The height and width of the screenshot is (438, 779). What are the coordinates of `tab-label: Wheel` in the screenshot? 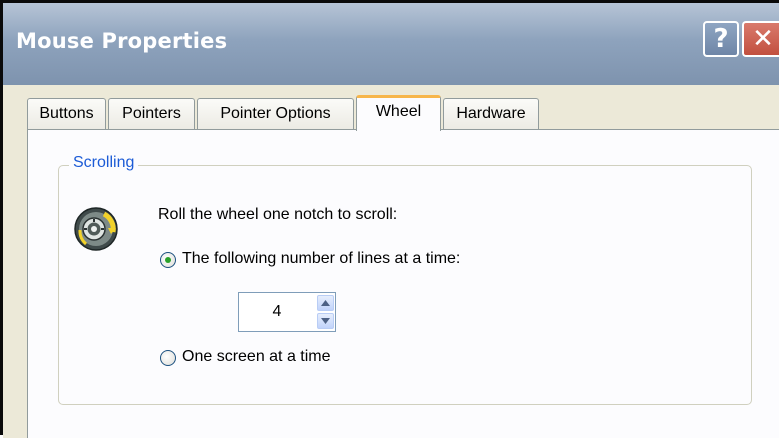 It's located at (398, 111).